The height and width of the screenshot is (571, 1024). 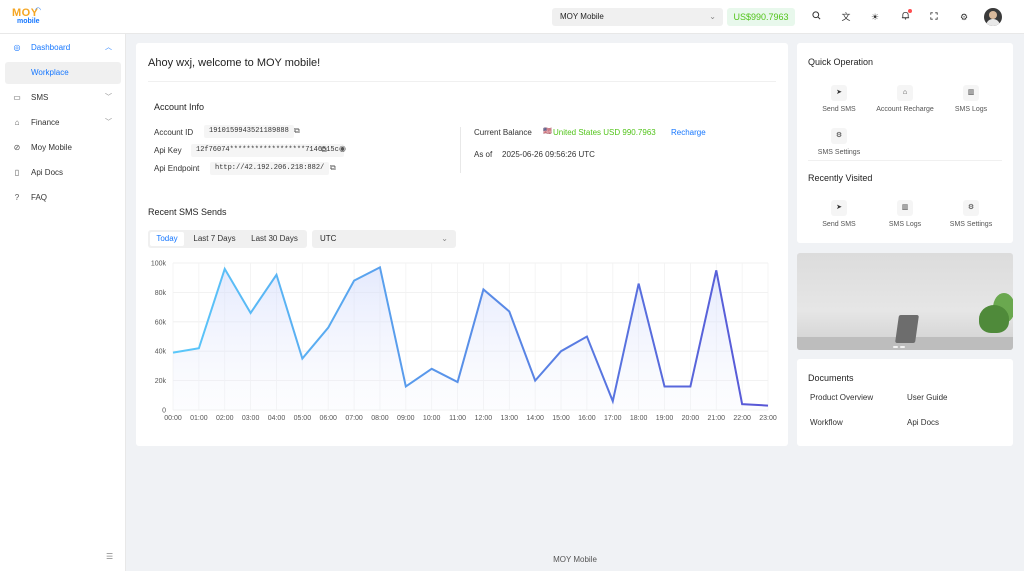 What do you see at coordinates (380, 418) in the screenshot?
I see `x-tick-label: 08:00` at bounding box center [380, 418].